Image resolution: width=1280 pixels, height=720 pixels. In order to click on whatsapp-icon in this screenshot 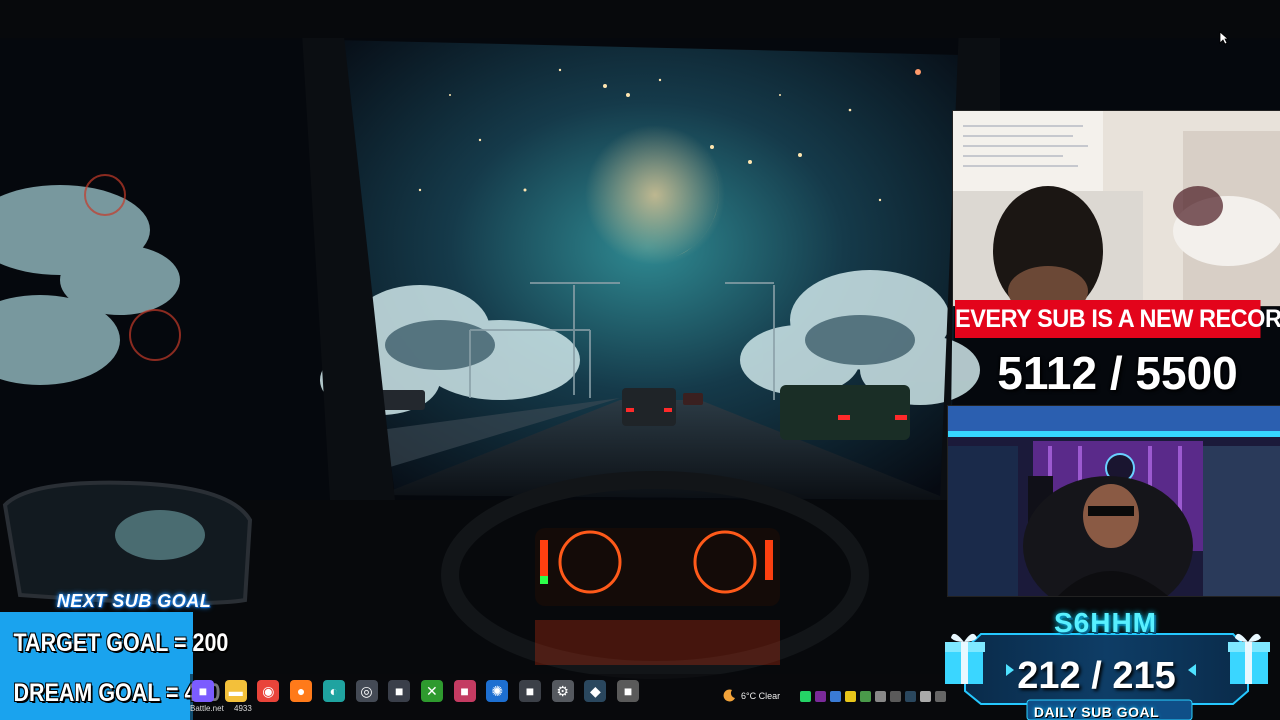, I will do `click(805, 696)`.